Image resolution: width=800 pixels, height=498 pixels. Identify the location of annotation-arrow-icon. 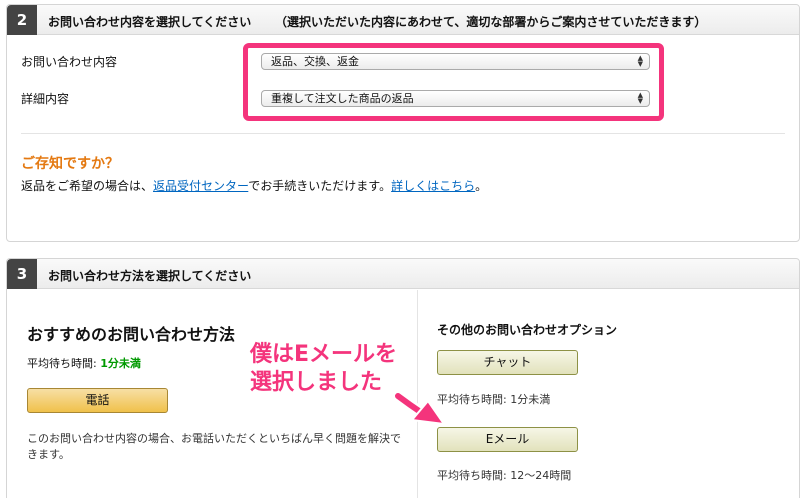
(418, 407).